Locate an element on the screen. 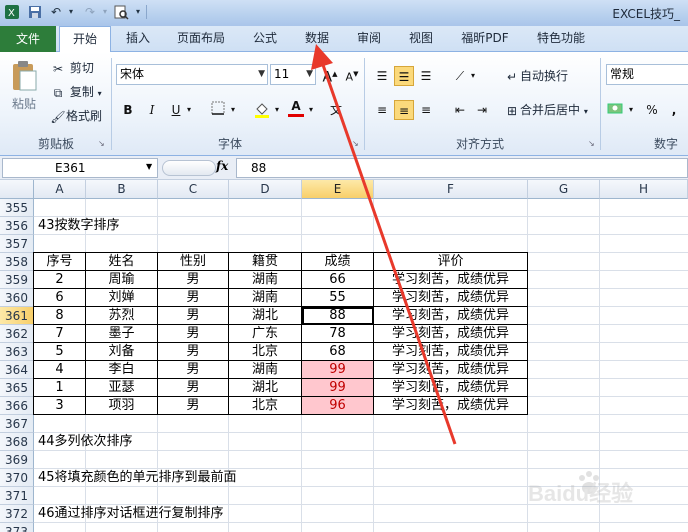 The height and width of the screenshot is (532, 688). row-header-356: 356 is located at coordinates (17, 226).